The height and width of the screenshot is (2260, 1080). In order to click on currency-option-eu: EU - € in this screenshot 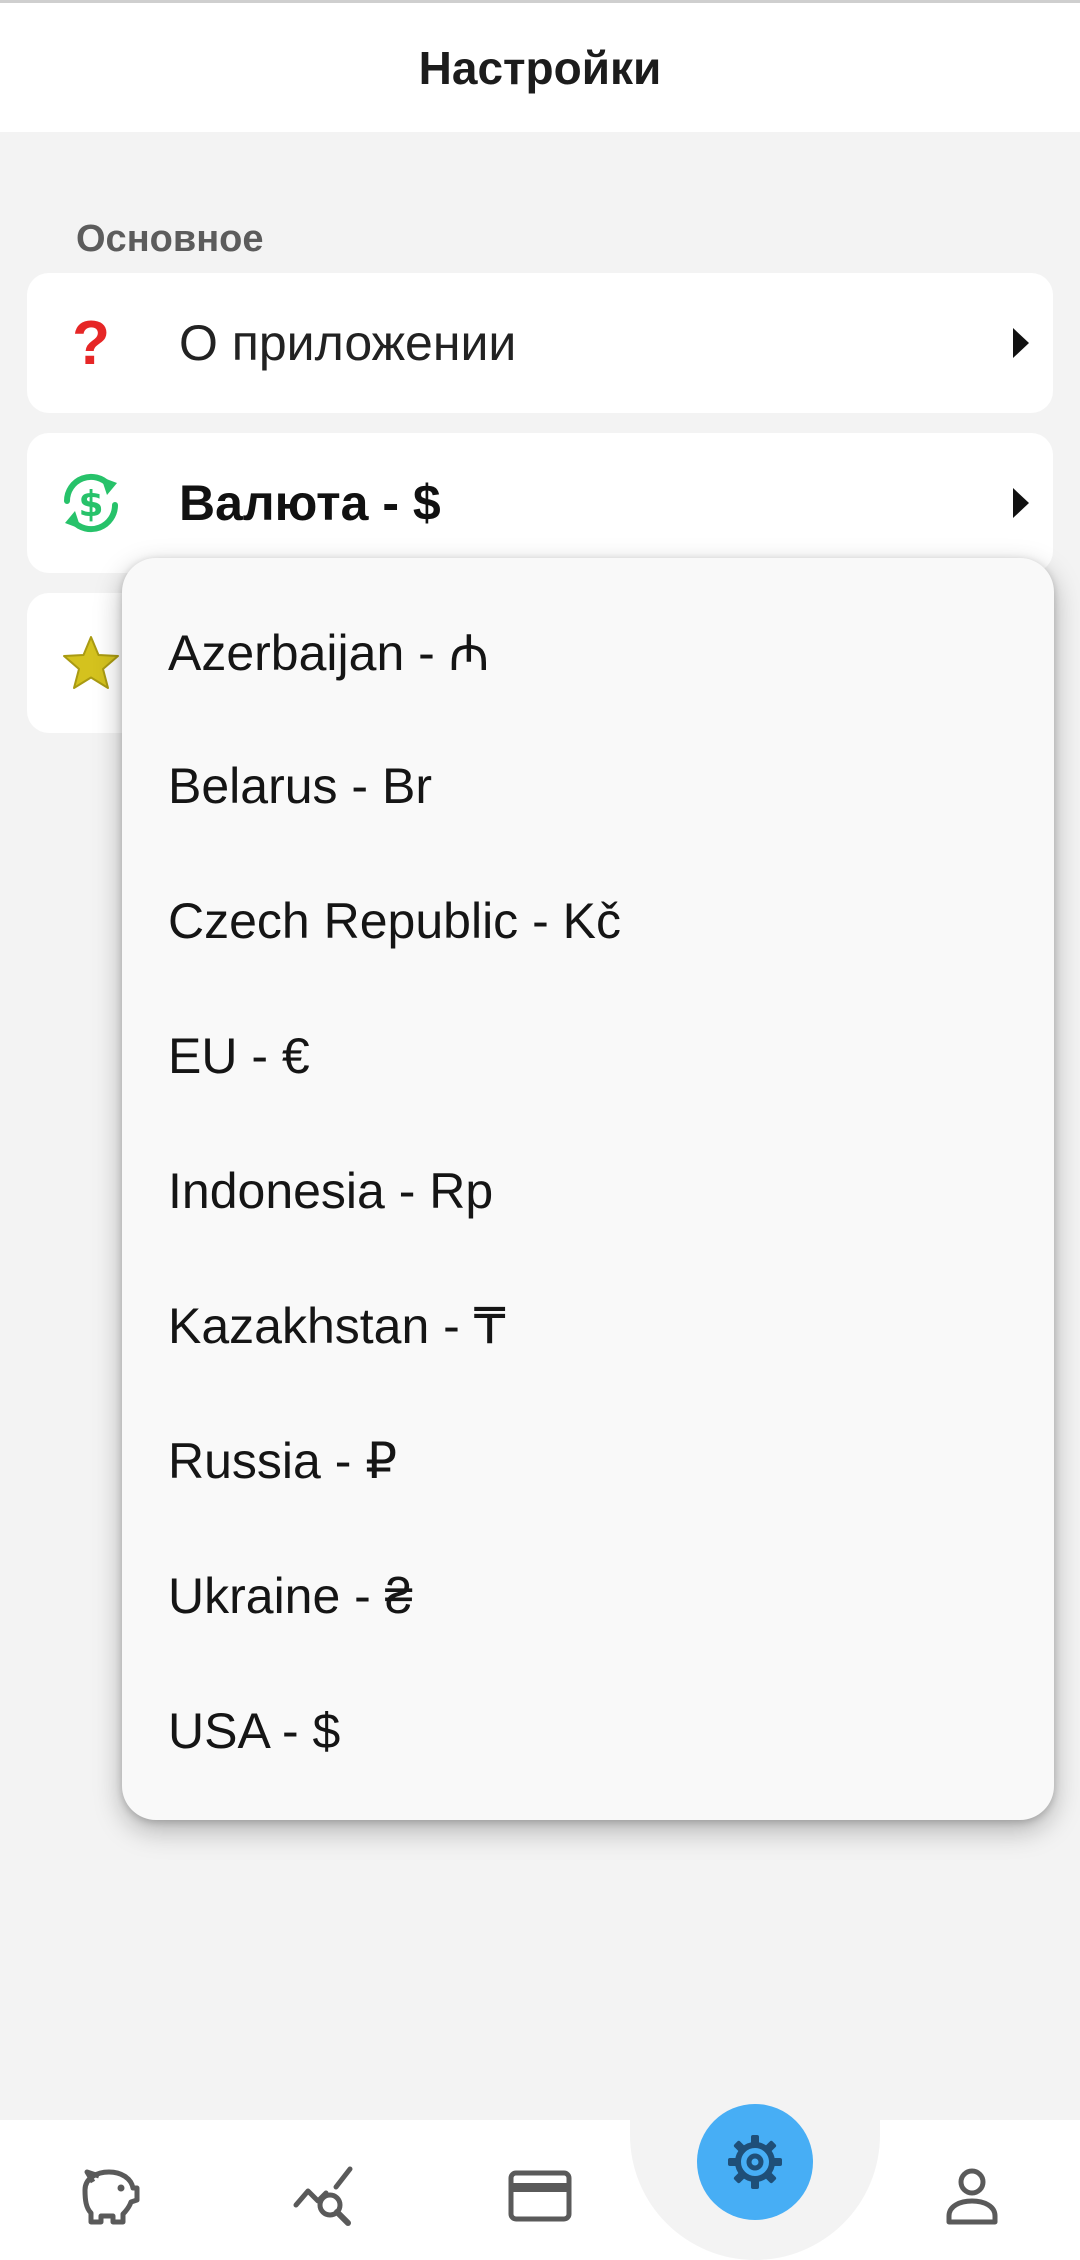, I will do `click(588, 1055)`.